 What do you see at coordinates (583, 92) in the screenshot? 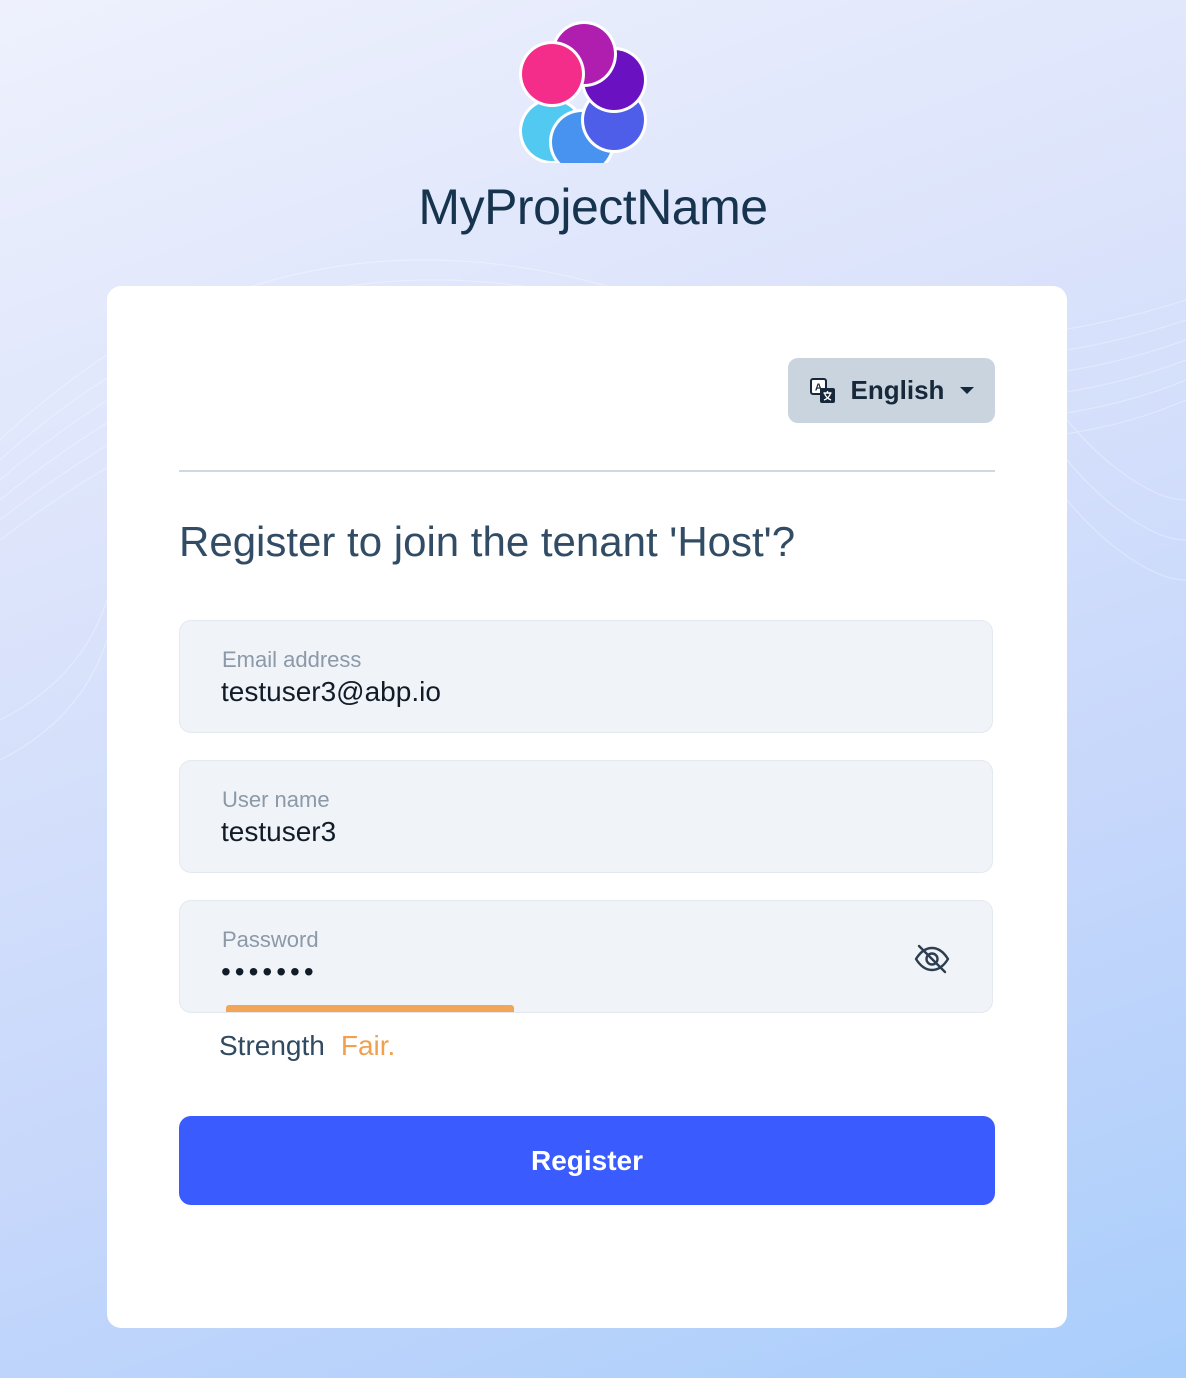
I see `abp-flower-logo-icon` at bounding box center [583, 92].